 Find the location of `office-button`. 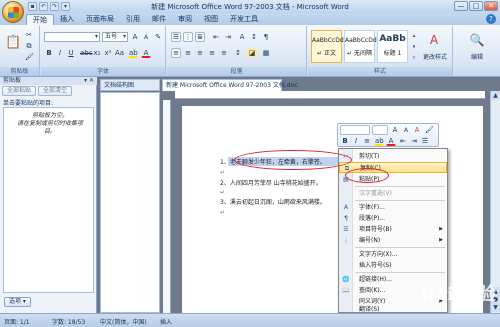

office-button is located at coordinates (13, 12).